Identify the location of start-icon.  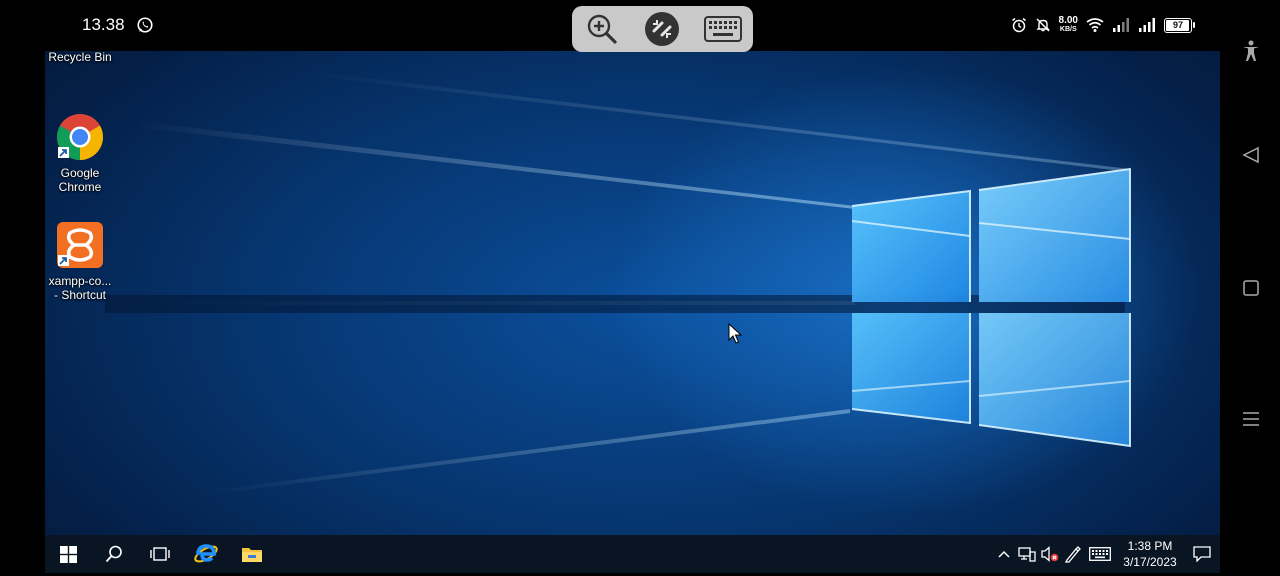
(68, 554).